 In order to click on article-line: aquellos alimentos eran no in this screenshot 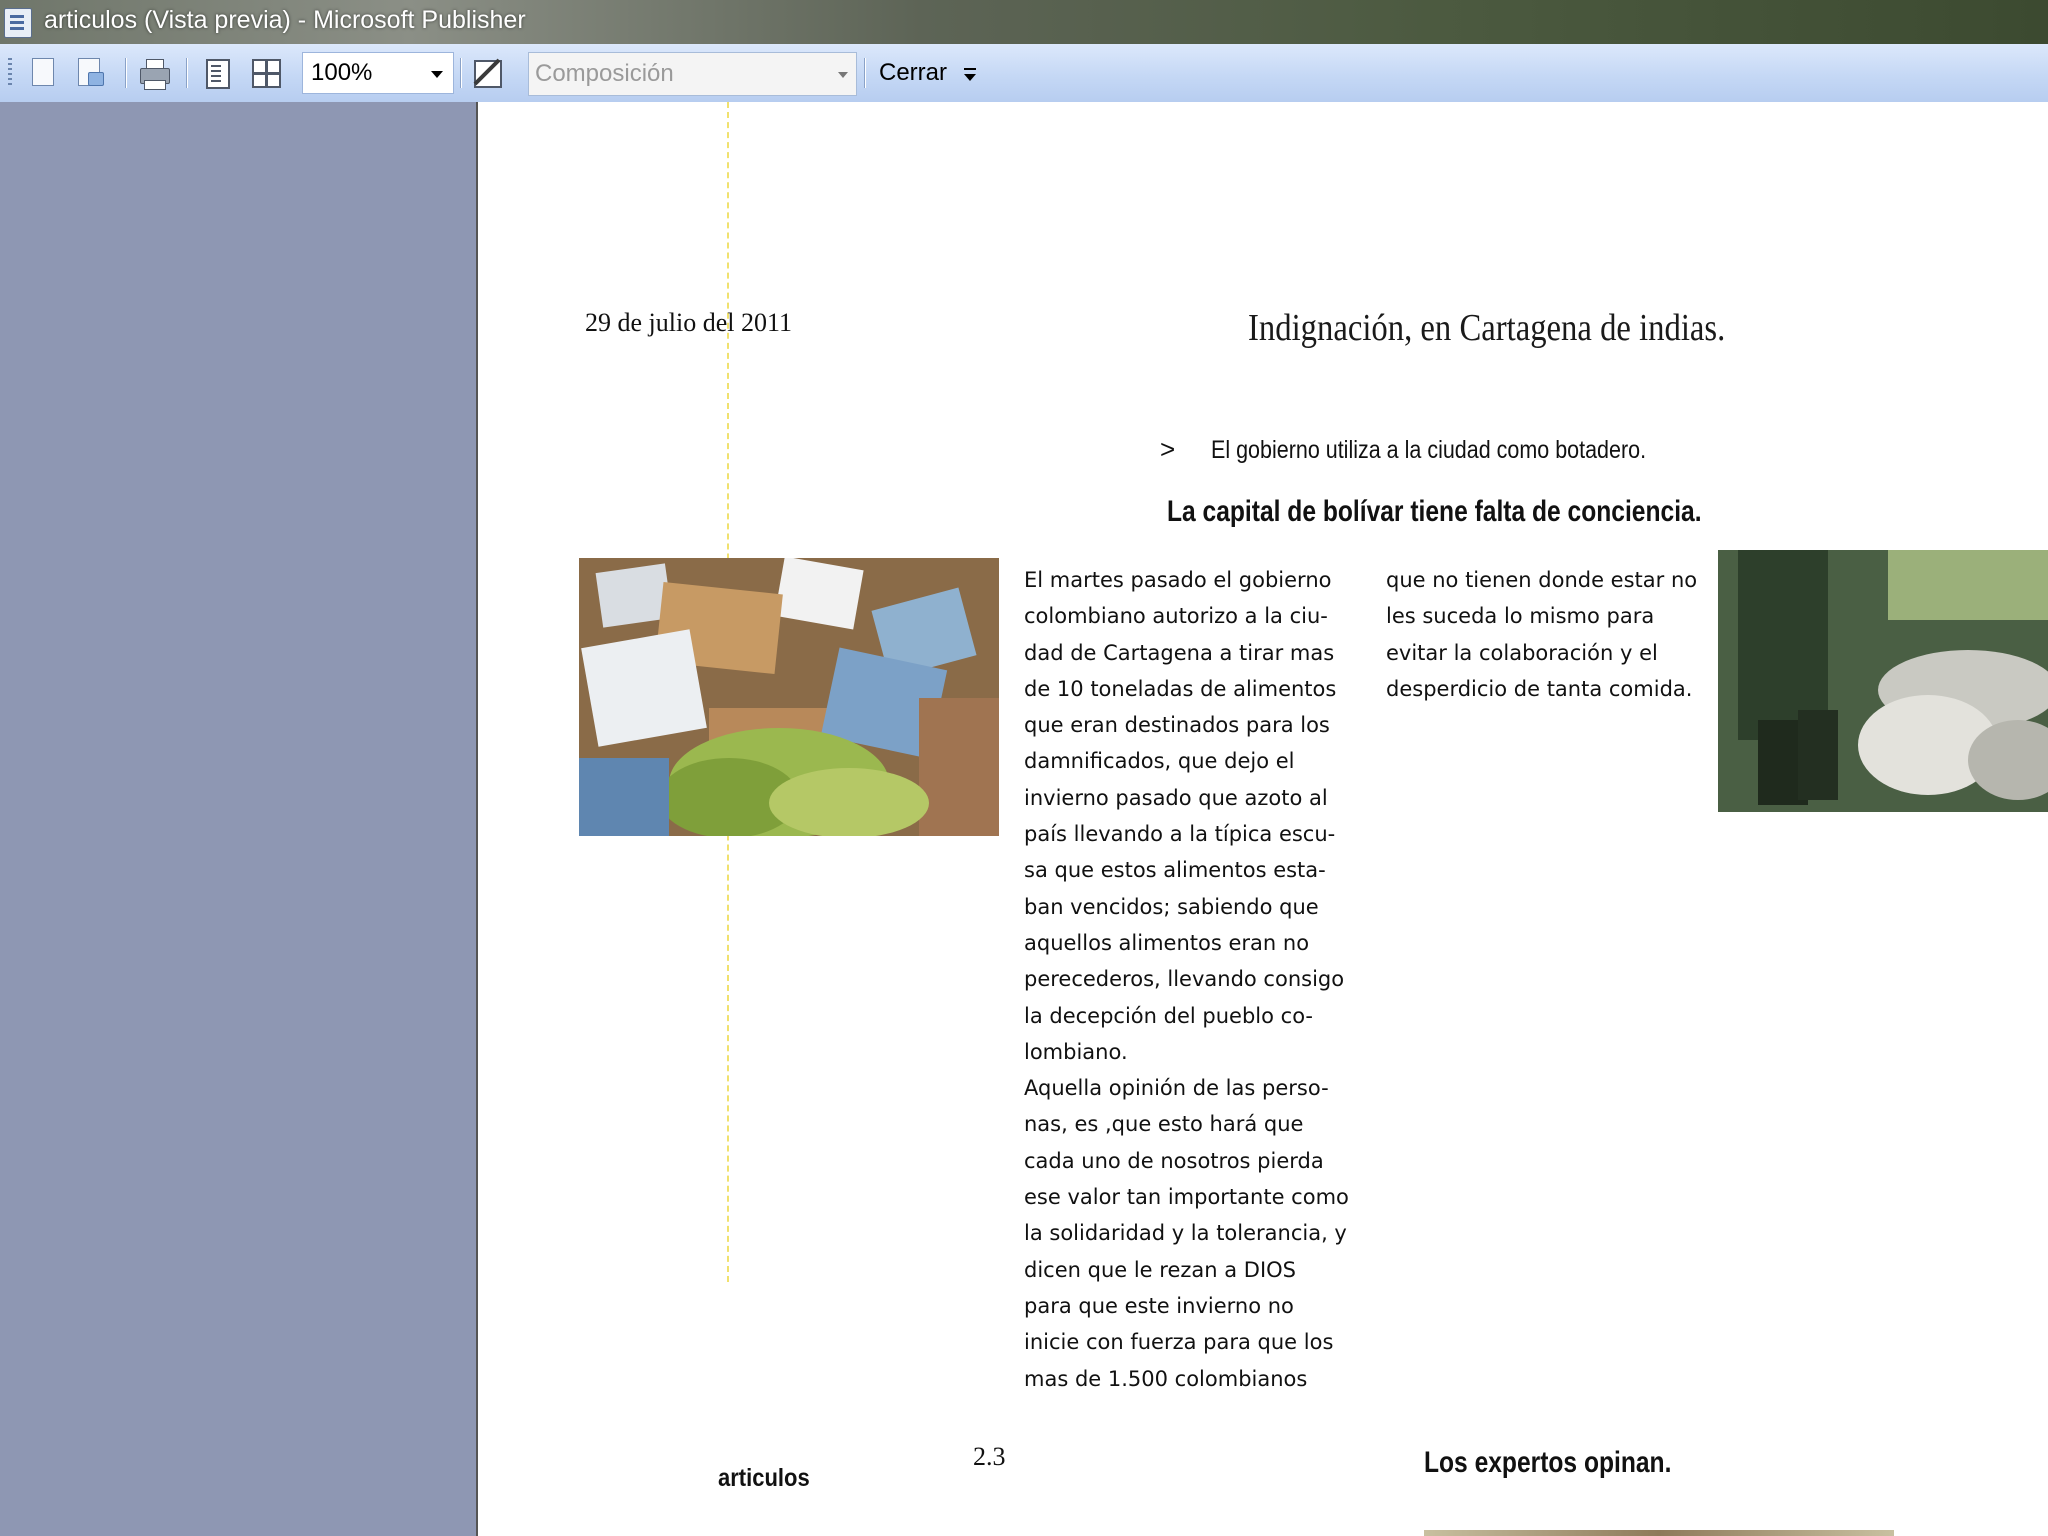, I will do `click(1167, 942)`.